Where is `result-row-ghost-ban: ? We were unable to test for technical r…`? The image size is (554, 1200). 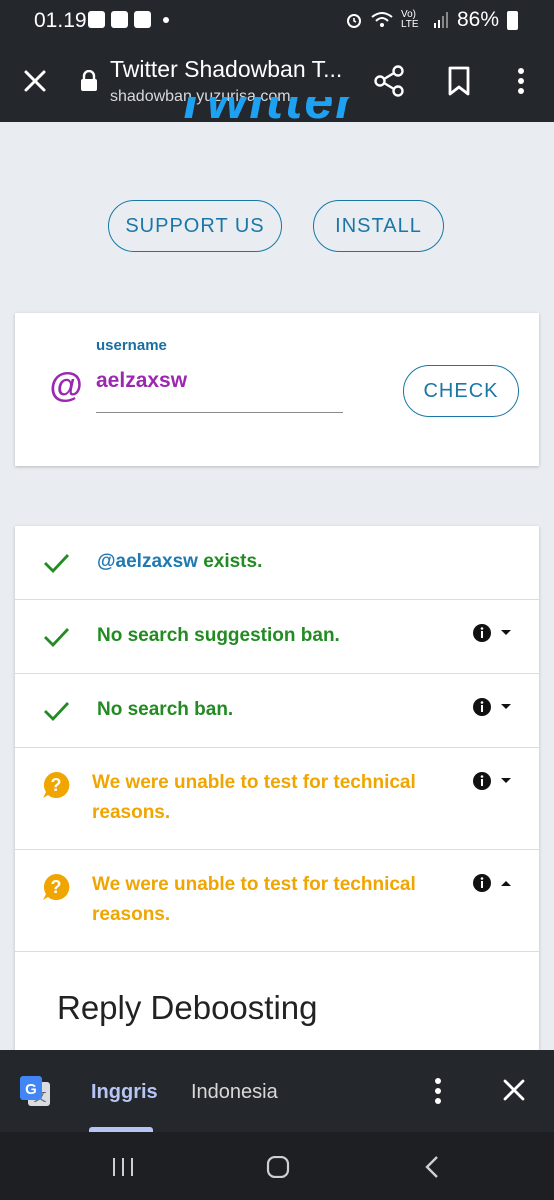
result-row-ghost-ban: ? We were unable to test for technical r… is located at coordinates (277, 799).